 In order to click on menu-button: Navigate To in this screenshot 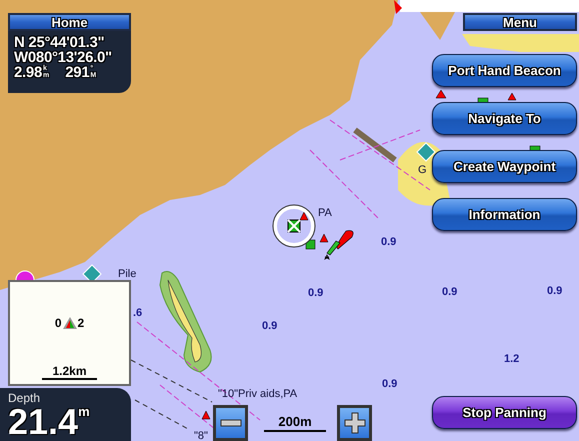, I will do `click(504, 118)`.